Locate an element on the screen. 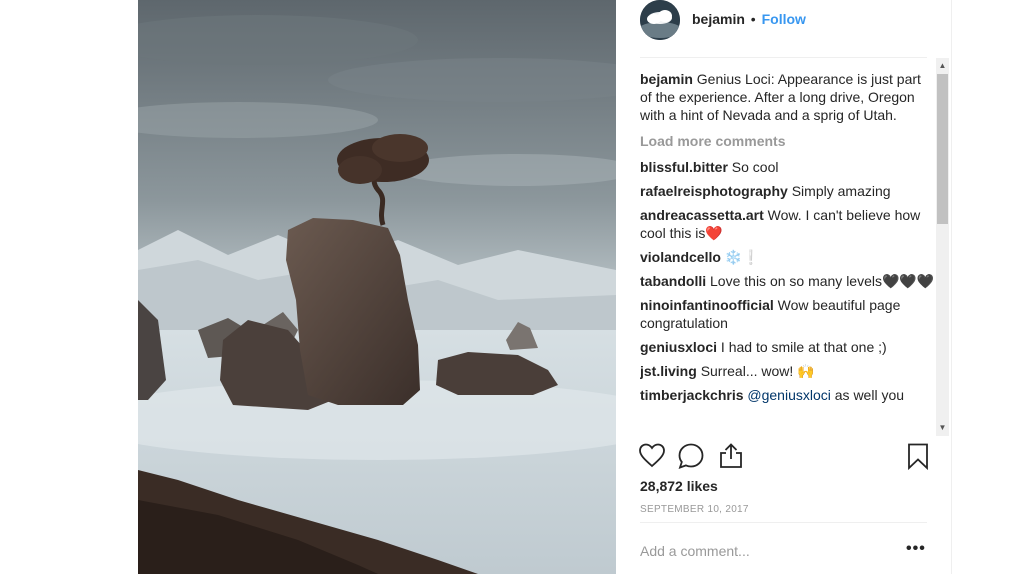 The image size is (1023, 574). header-divider is located at coordinates (783, 57).